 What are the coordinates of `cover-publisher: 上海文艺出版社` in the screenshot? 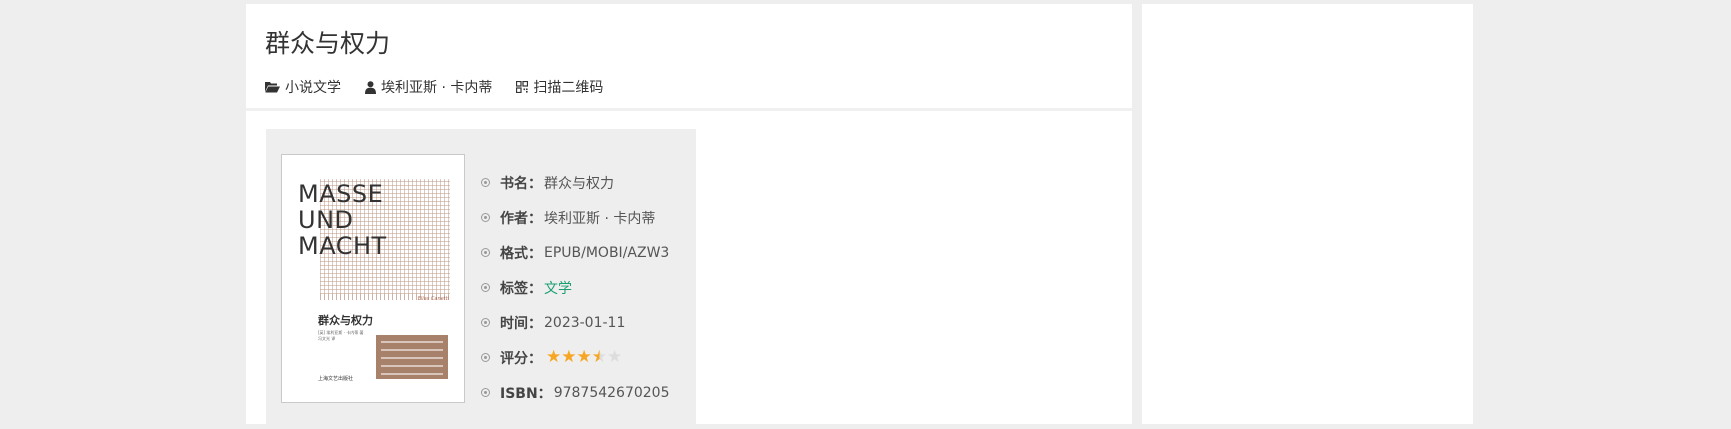 It's located at (336, 379).